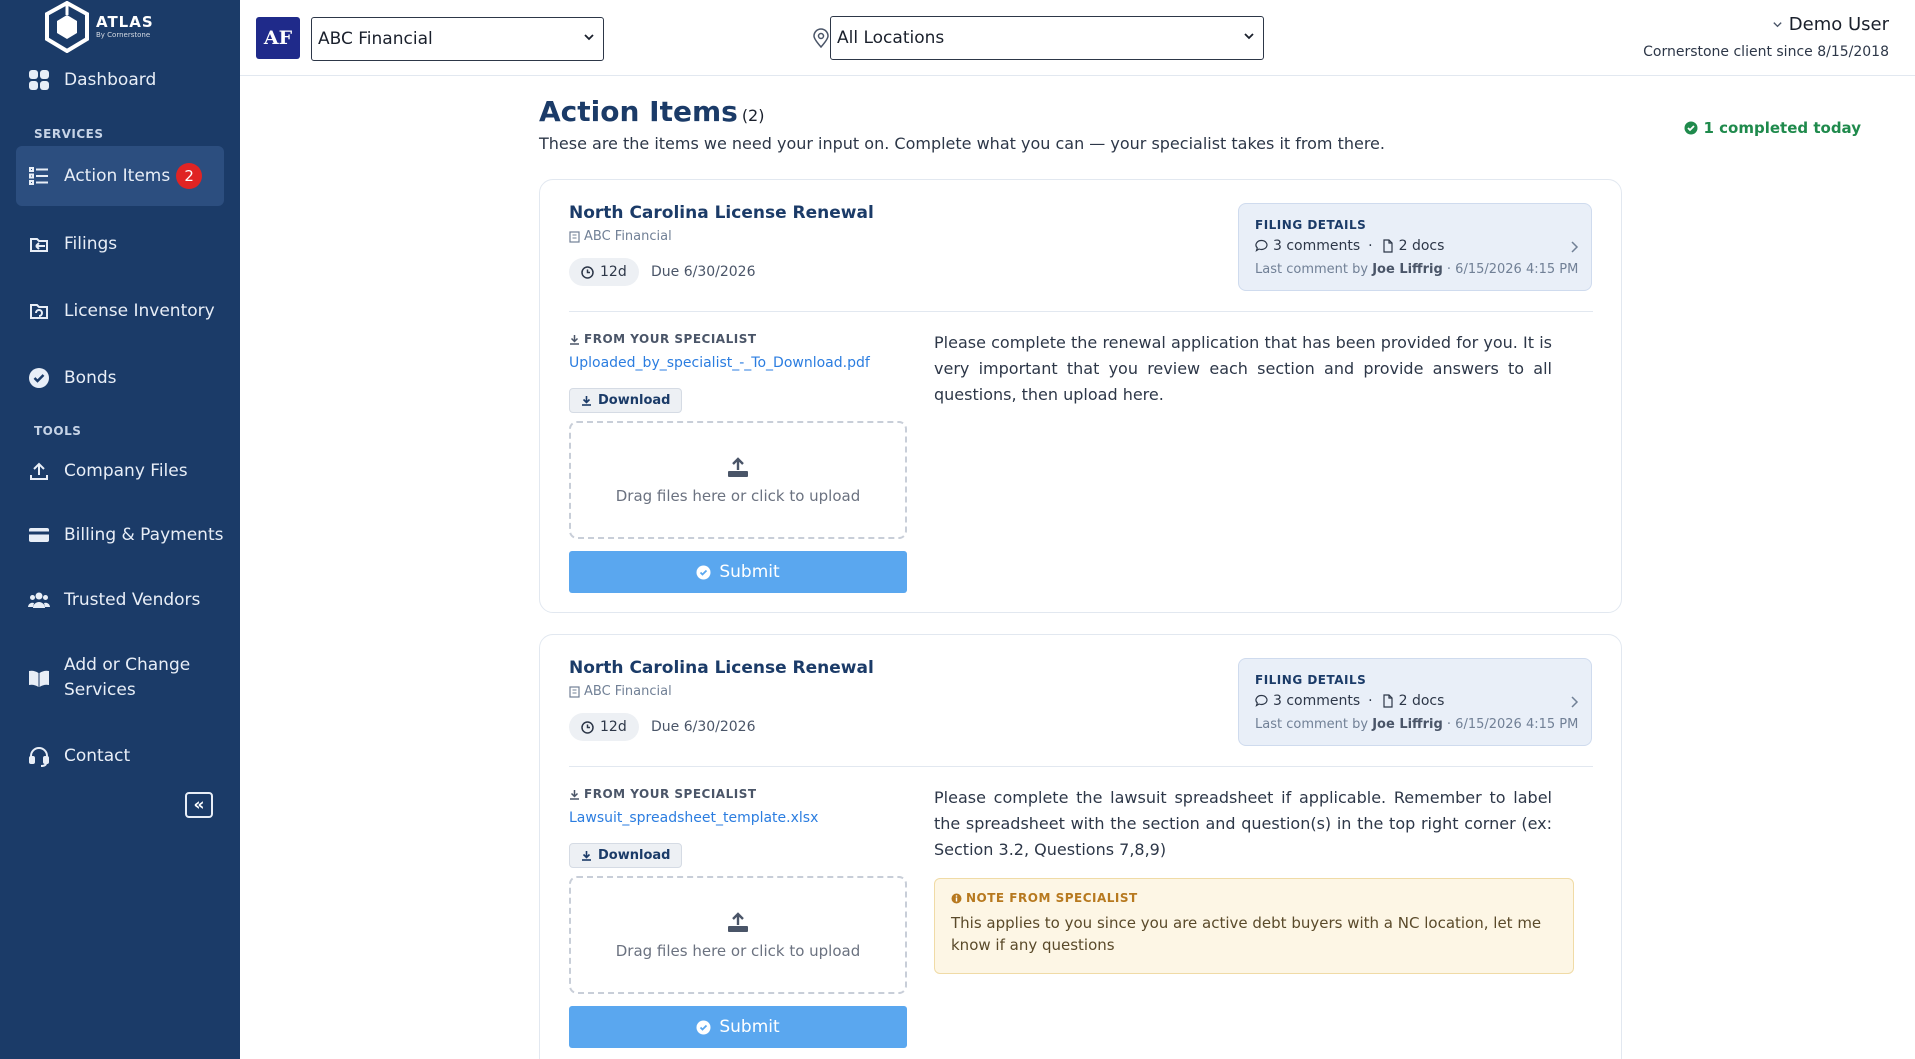 This screenshot has height=1059, width=1915. I want to click on sidebar-item-contact: Contact, so click(120, 756).